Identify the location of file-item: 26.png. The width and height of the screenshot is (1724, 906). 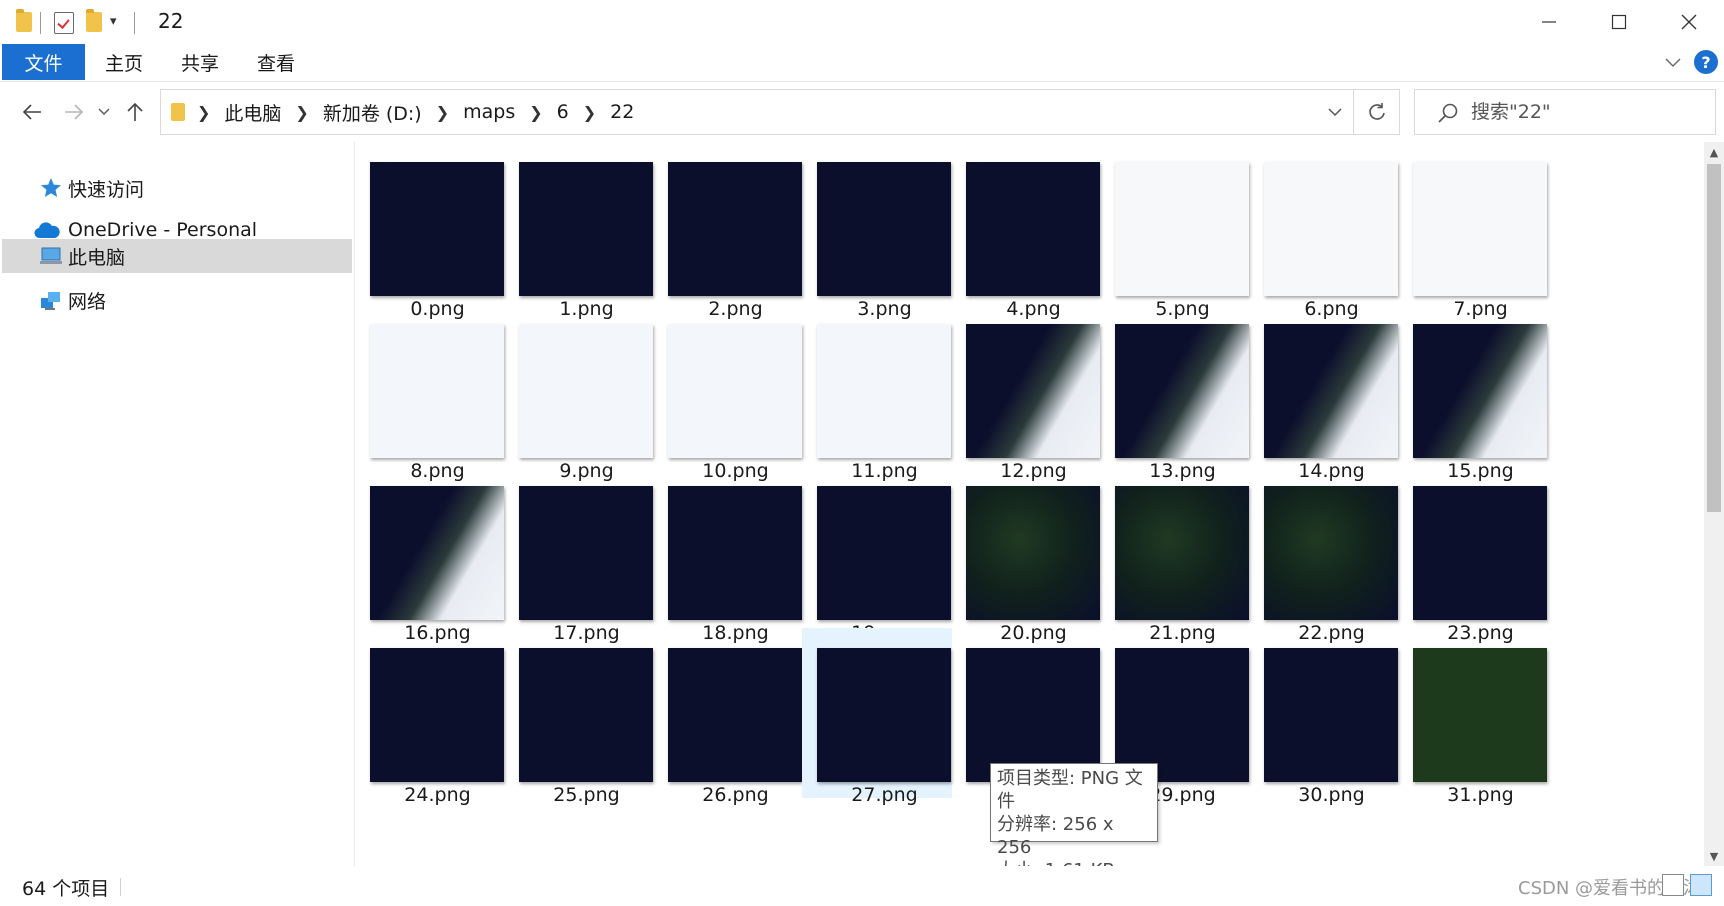
(728, 717).